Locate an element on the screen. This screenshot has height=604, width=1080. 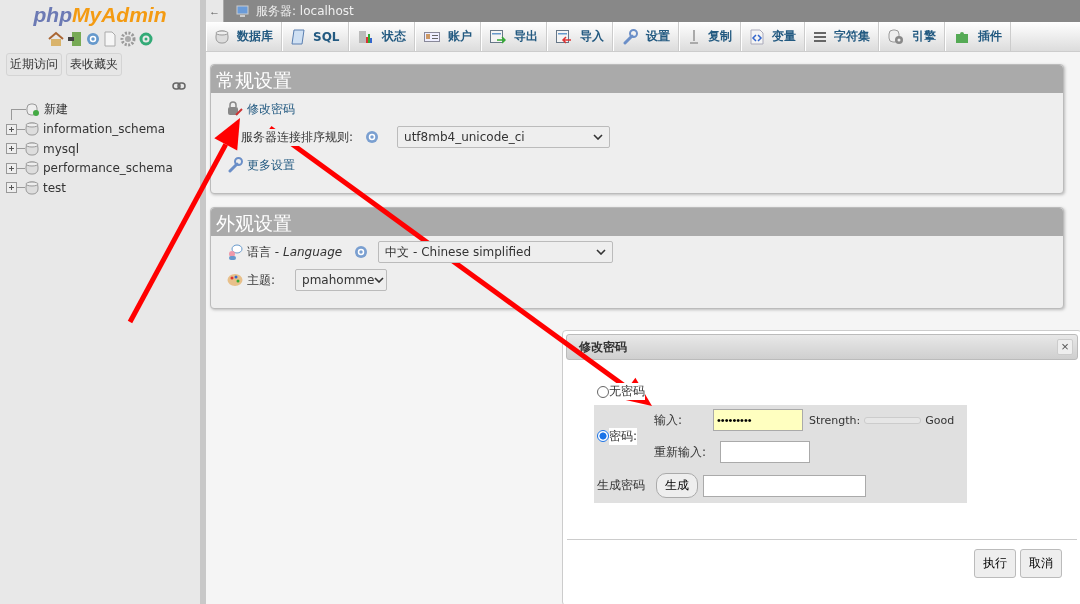
field-label: 服务器连接排序规则: is located at coordinates (297, 137).